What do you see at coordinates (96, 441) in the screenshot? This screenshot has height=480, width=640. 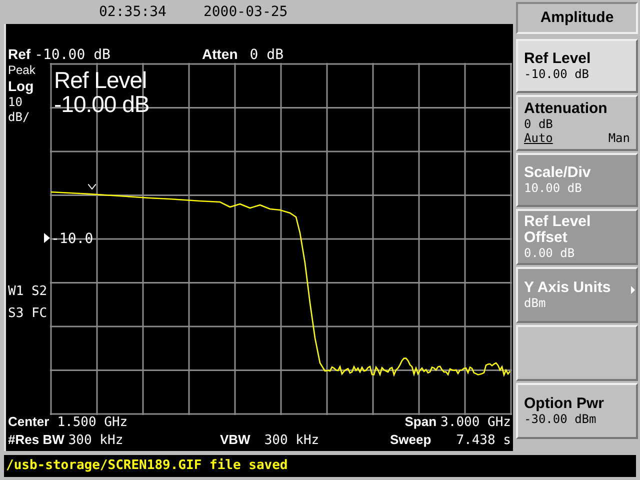 I see `rbw-value: 300 kHz` at bounding box center [96, 441].